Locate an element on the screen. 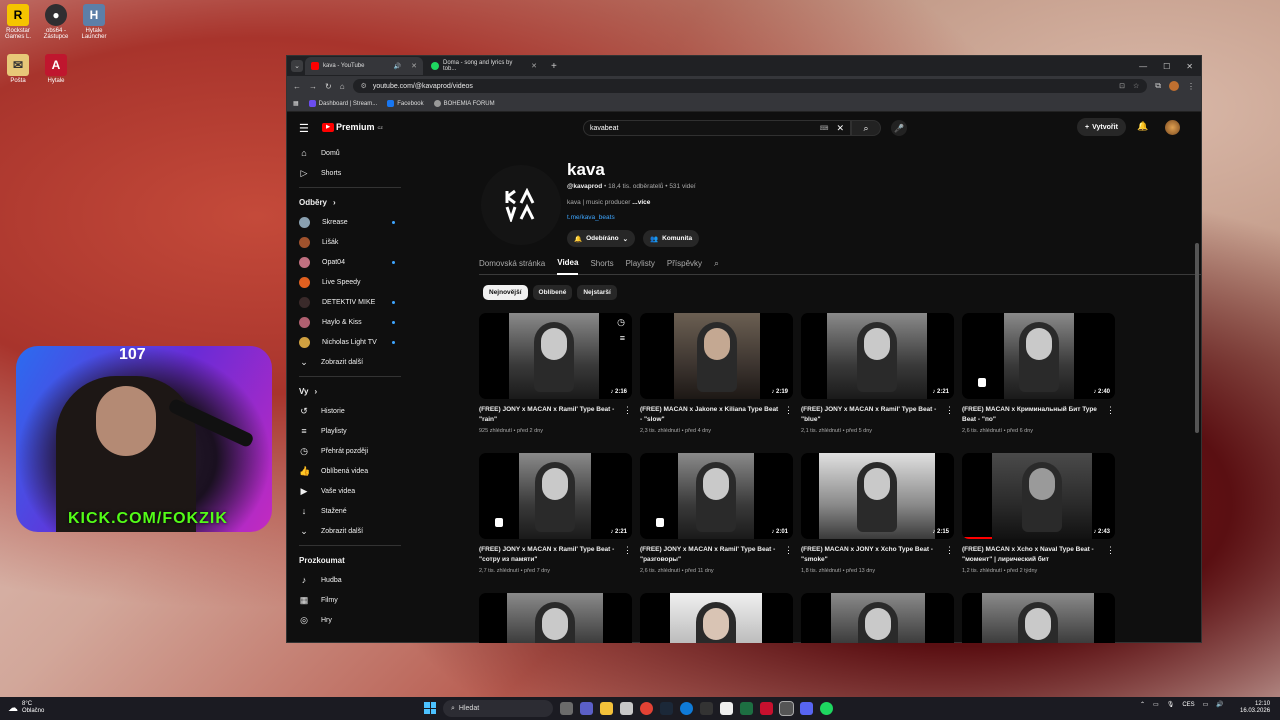 This screenshot has height=720, width=1280. bookmark-bohemia: BOHEMIA FORUM is located at coordinates (464, 103).